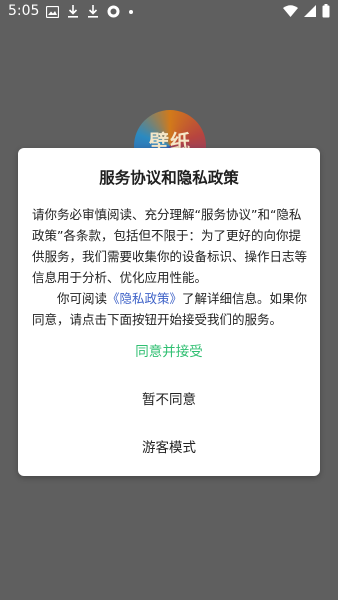 The width and height of the screenshot is (338, 600). What do you see at coordinates (131, 12) in the screenshot?
I see `more-notifications-dot-icon` at bounding box center [131, 12].